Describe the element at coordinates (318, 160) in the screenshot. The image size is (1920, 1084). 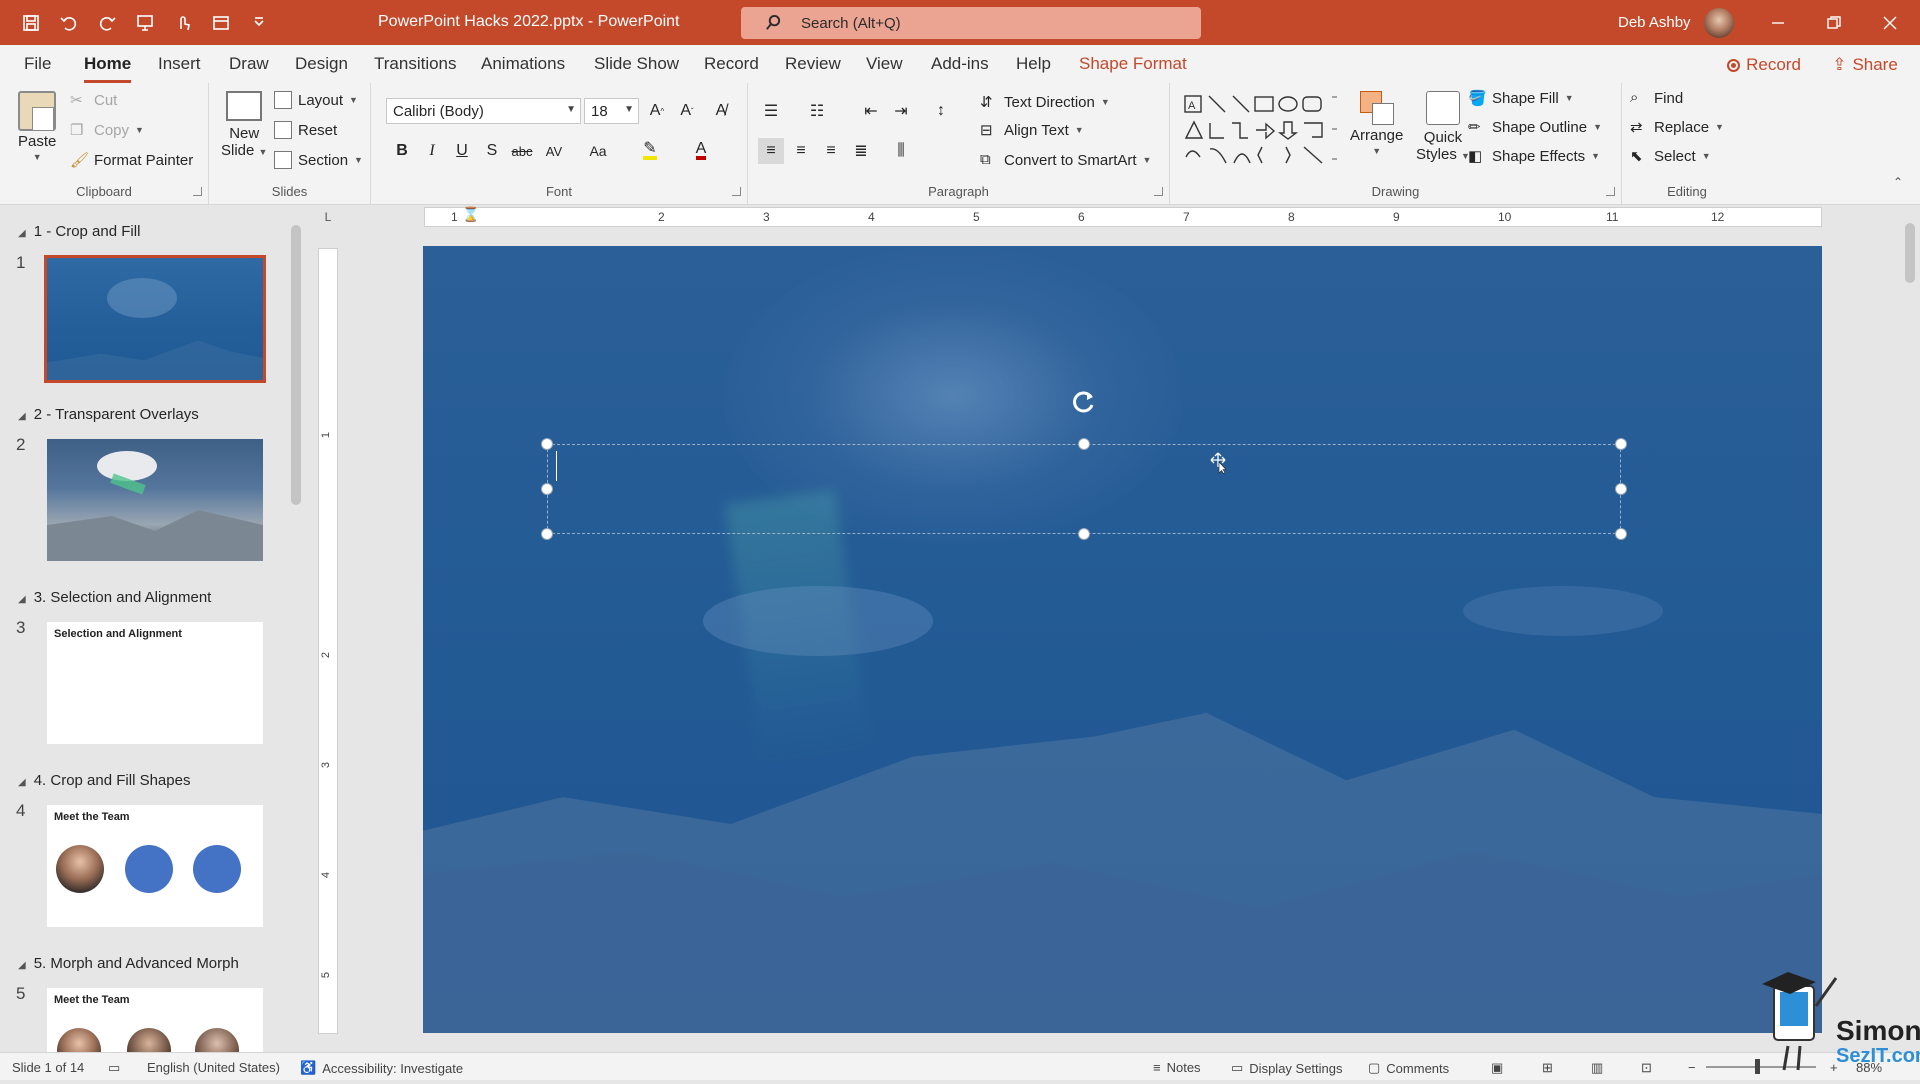
I see `section-button: Section ▼` at that location.